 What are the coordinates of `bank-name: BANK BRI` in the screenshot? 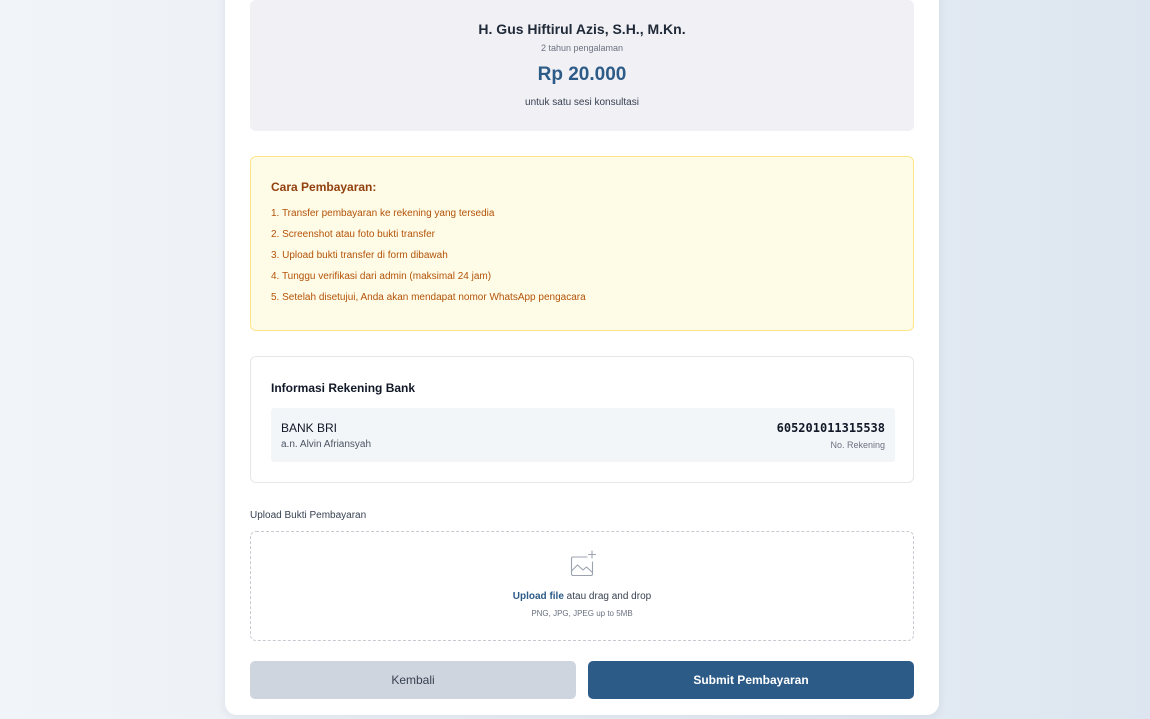 It's located at (309, 428).